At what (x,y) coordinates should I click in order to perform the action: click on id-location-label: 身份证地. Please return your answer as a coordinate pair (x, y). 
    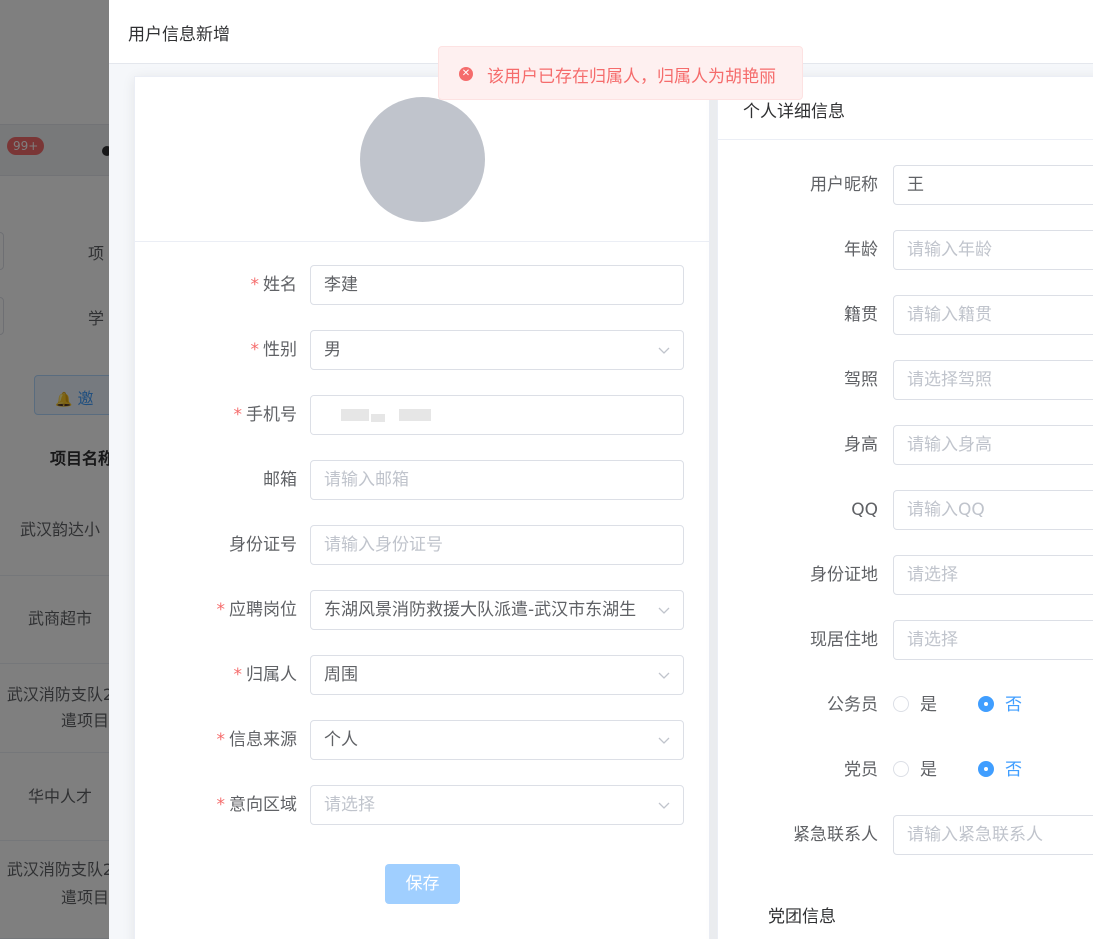
    Looking at the image, I should click on (844, 575).